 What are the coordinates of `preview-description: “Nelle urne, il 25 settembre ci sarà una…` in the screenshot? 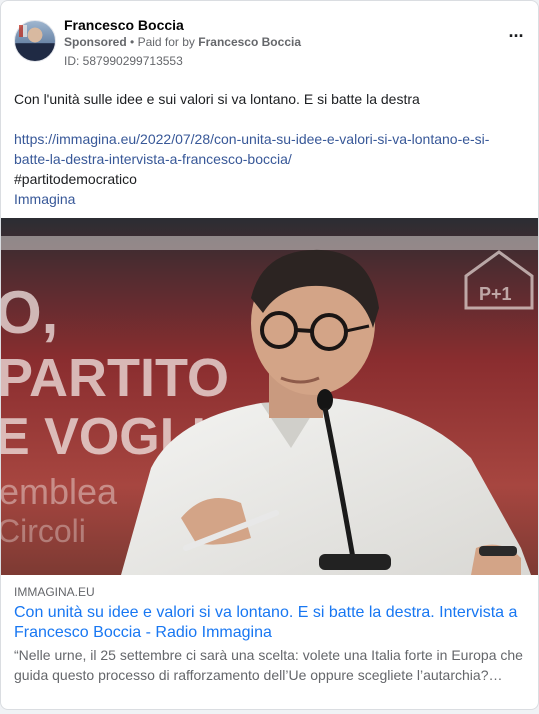 It's located at (268, 665).